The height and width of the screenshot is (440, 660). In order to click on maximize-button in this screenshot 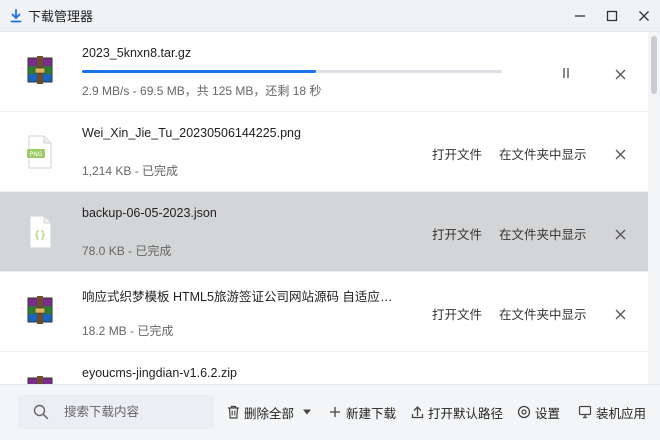, I will do `click(612, 16)`.